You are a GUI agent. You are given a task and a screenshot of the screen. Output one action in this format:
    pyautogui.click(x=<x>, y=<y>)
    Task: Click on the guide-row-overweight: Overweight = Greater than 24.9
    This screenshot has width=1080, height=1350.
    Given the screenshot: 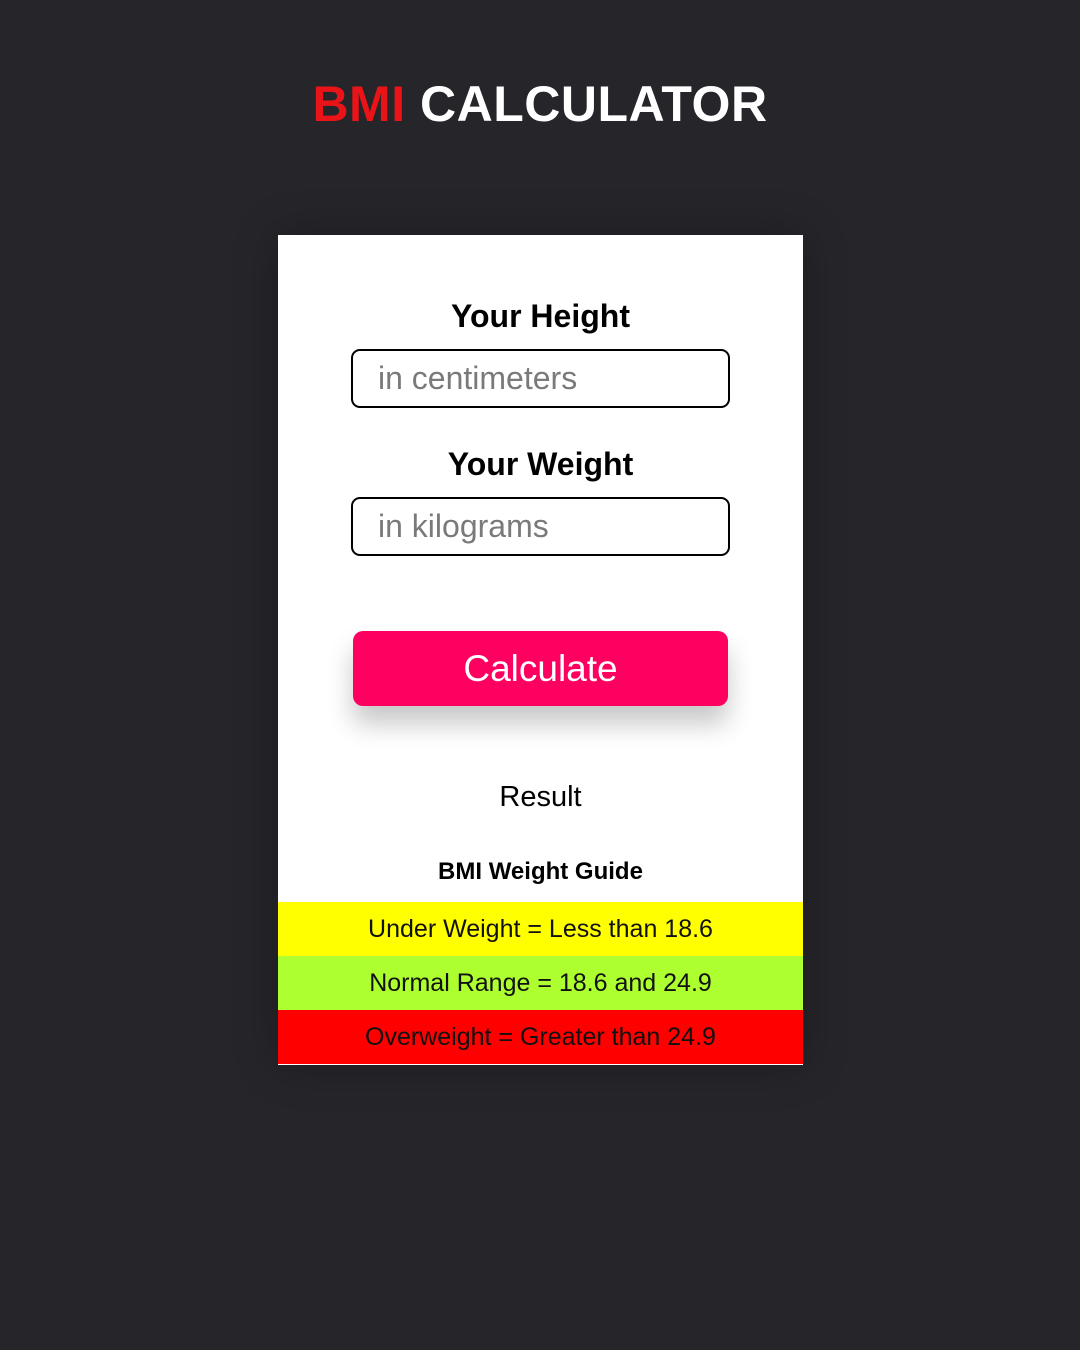 What is the action you would take?
    pyautogui.click(x=540, y=1037)
    